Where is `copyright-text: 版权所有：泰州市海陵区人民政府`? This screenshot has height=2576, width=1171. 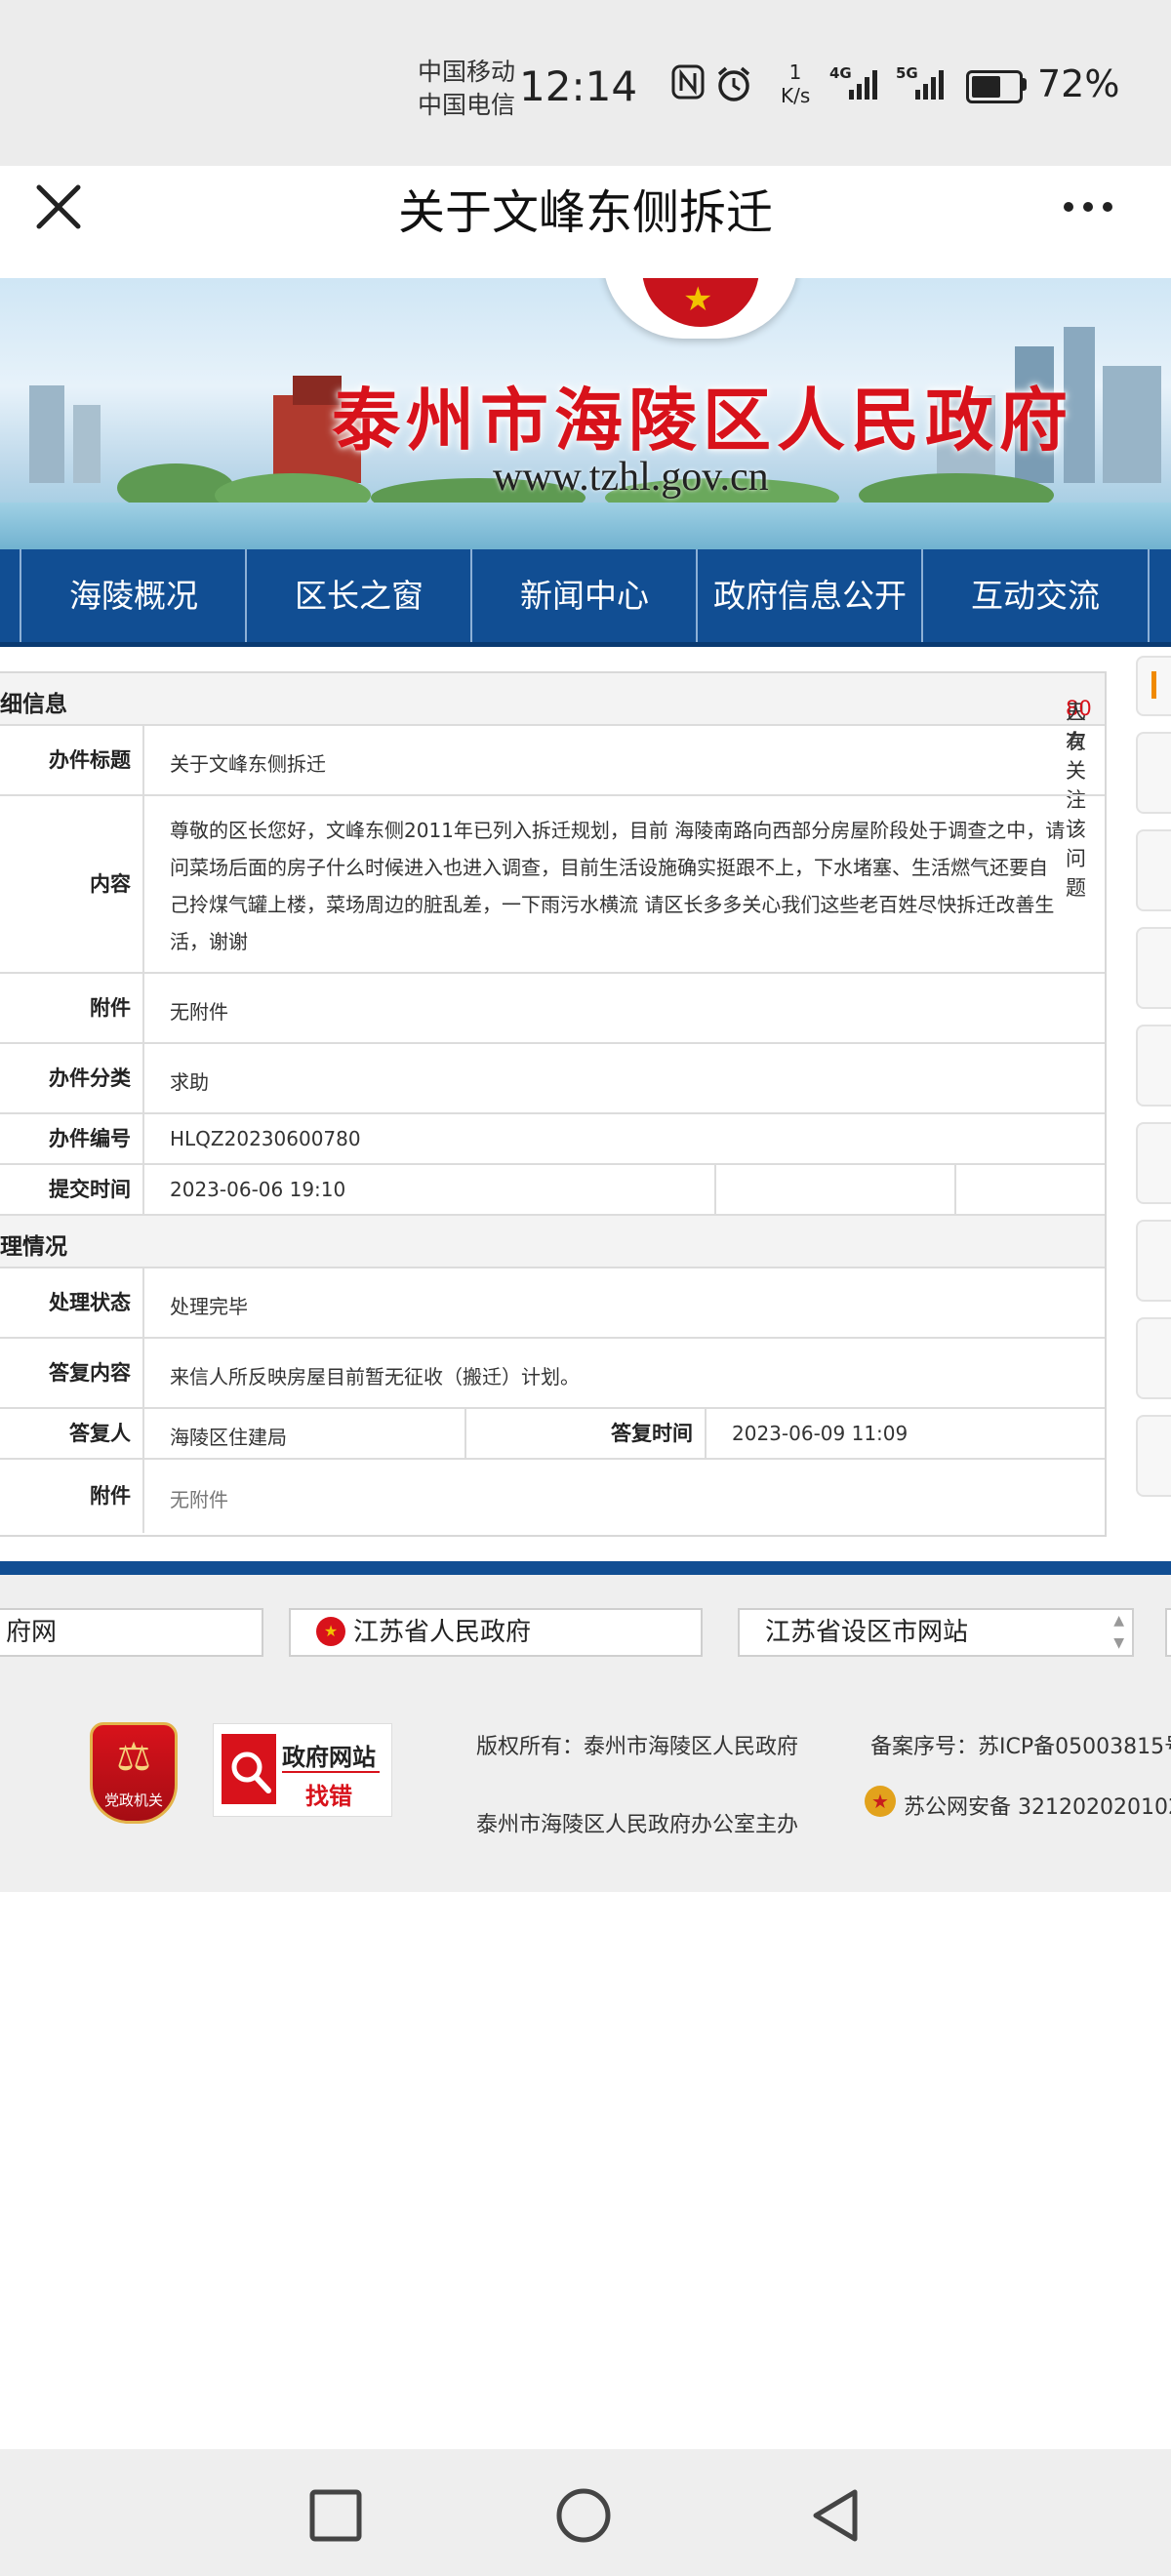
copyright-text: 版权所有：泰州市海陵区人民政府 is located at coordinates (637, 1747).